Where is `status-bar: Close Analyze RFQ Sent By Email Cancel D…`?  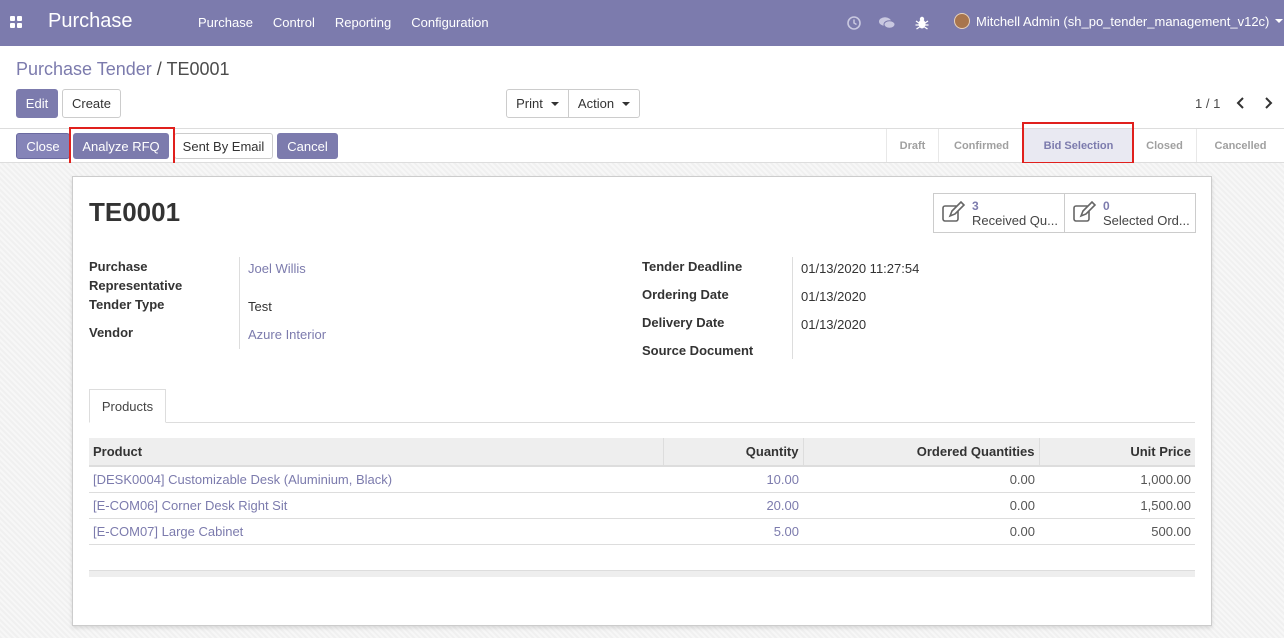
status-bar: Close Analyze RFQ Sent By Email Cancel D… is located at coordinates (642, 145).